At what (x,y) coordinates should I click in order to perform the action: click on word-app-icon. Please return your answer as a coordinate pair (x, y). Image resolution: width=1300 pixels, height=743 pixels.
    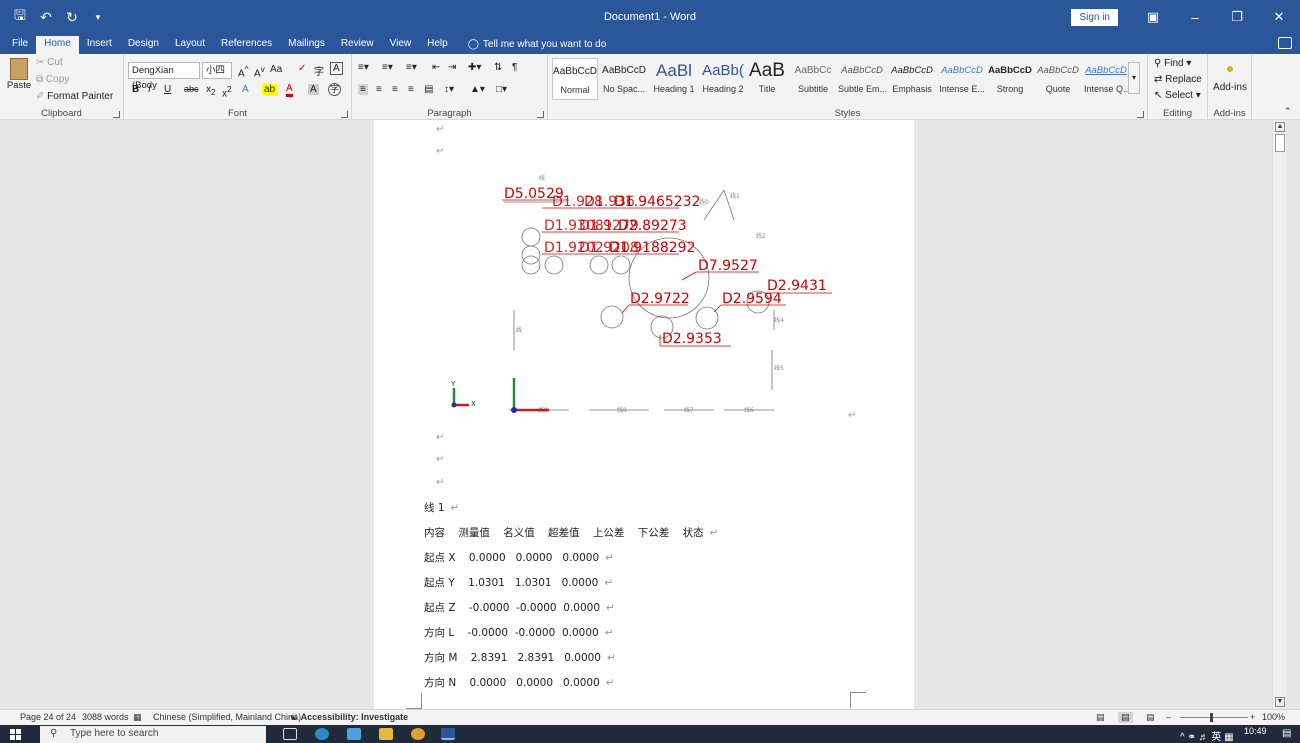
    Looking at the image, I should click on (448, 734).